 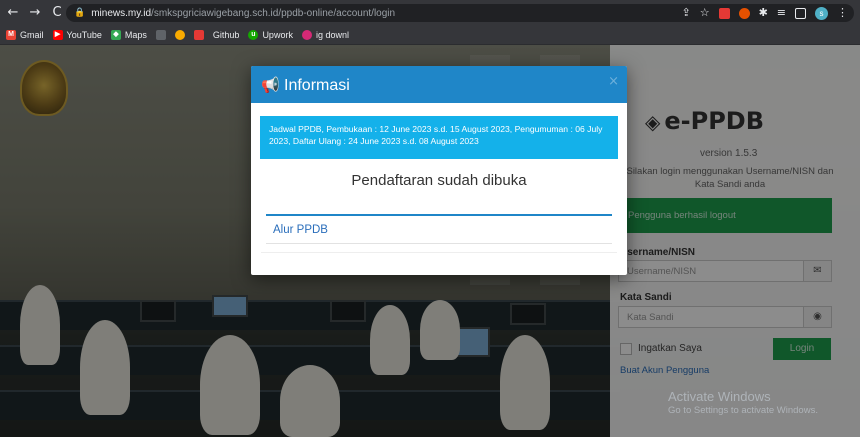 What do you see at coordinates (79, 13) in the screenshot?
I see `lock-icon: 🔒` at bounding box center [79, 13].